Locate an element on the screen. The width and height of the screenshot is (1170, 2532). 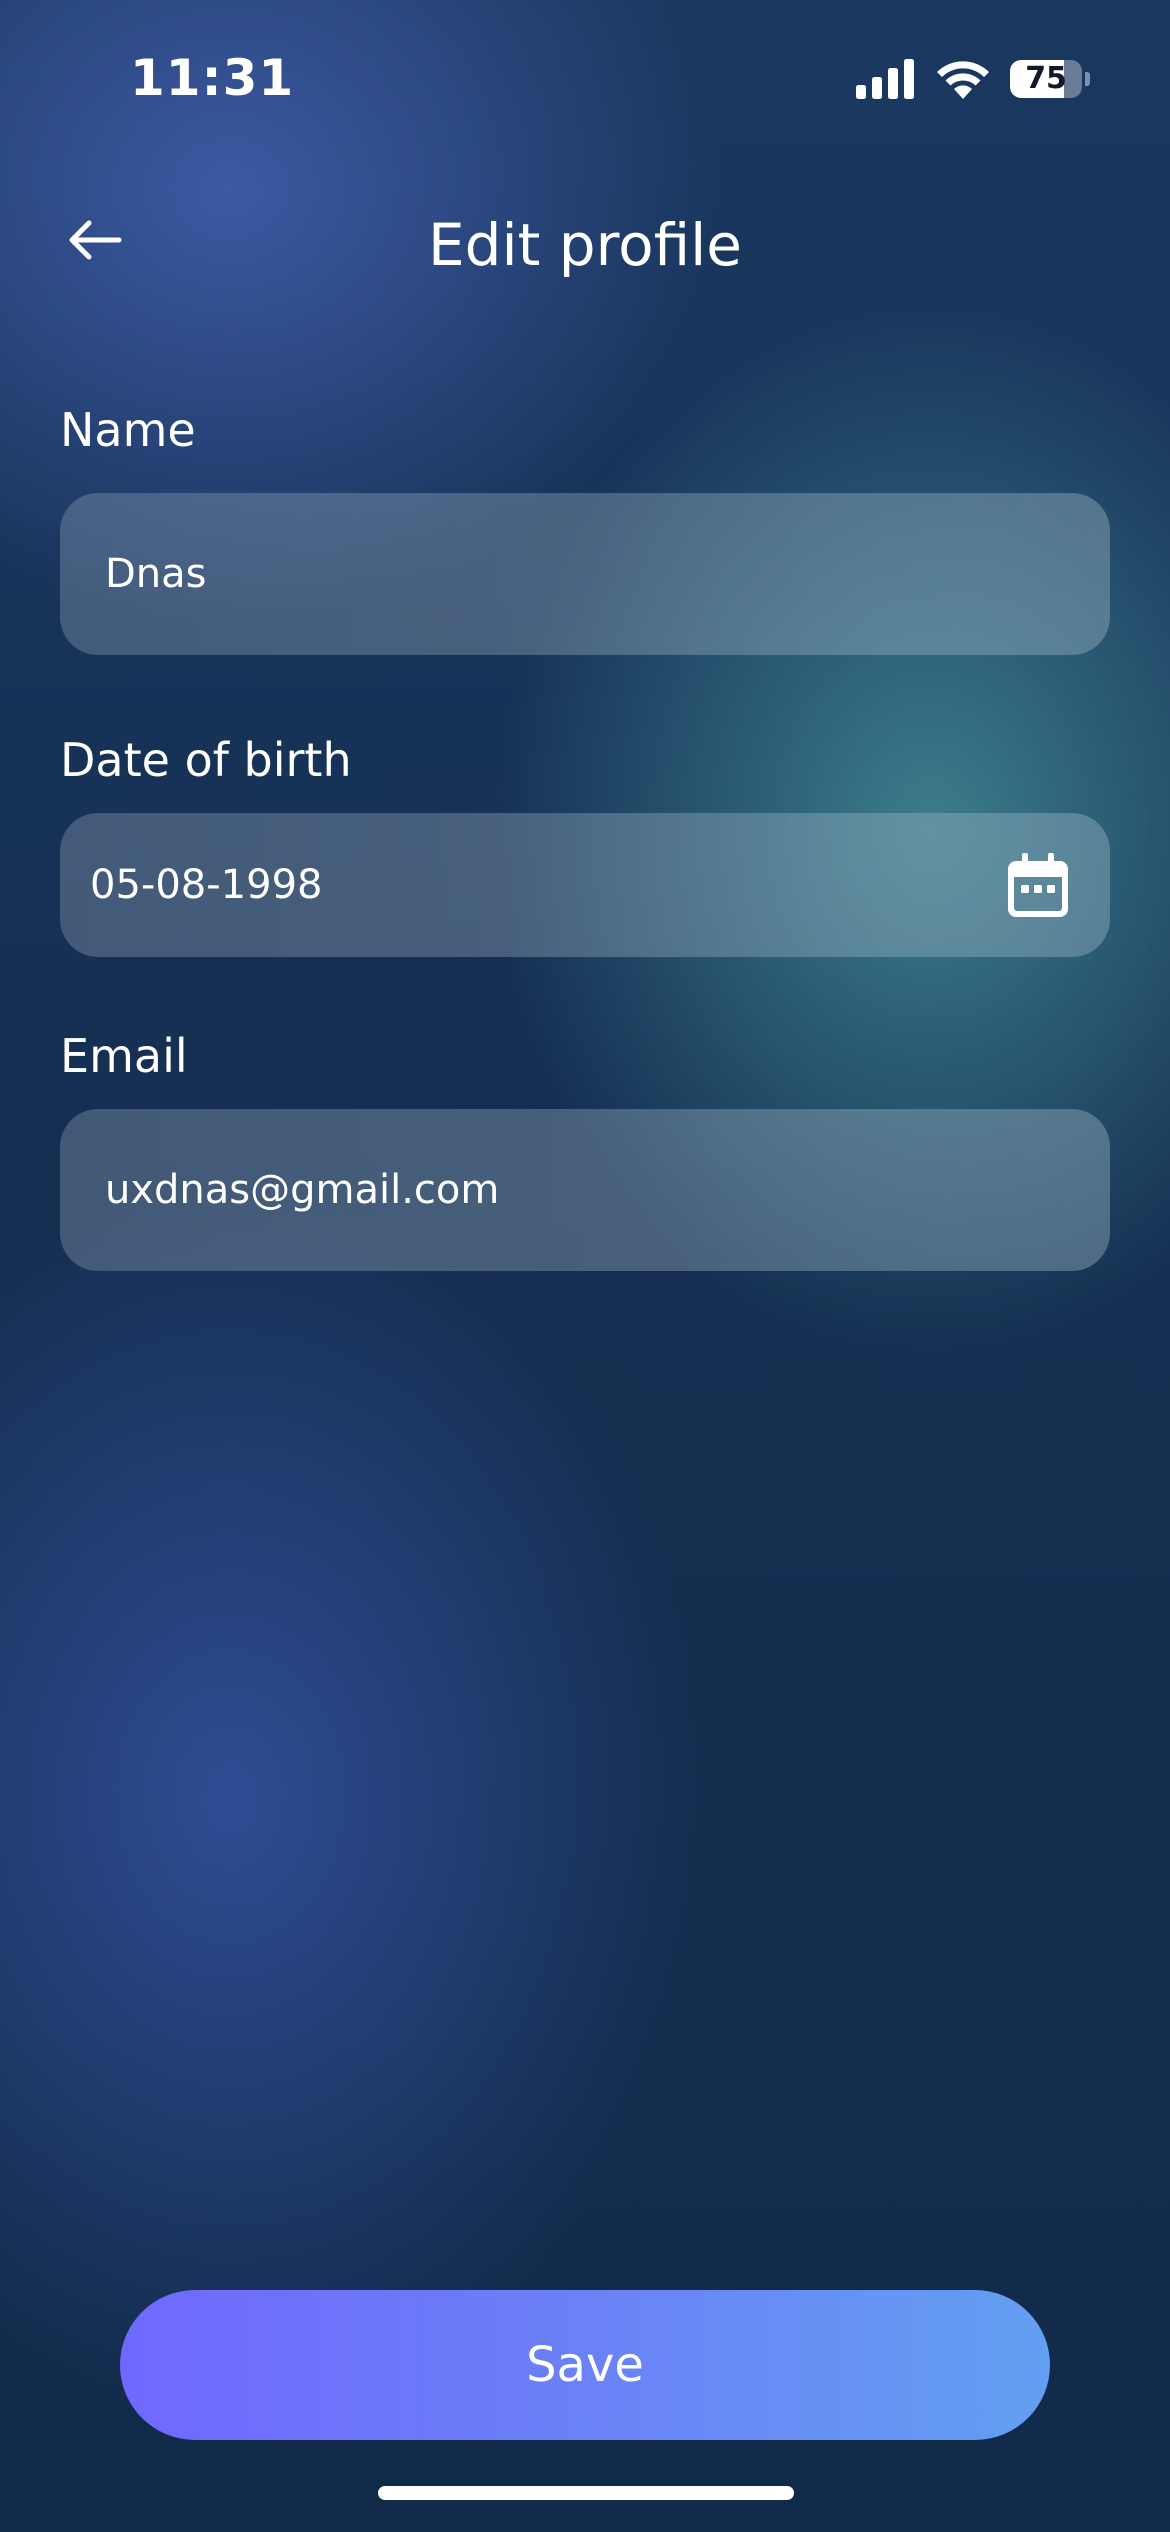
calendar-button is located at coordinates (1038, 885).